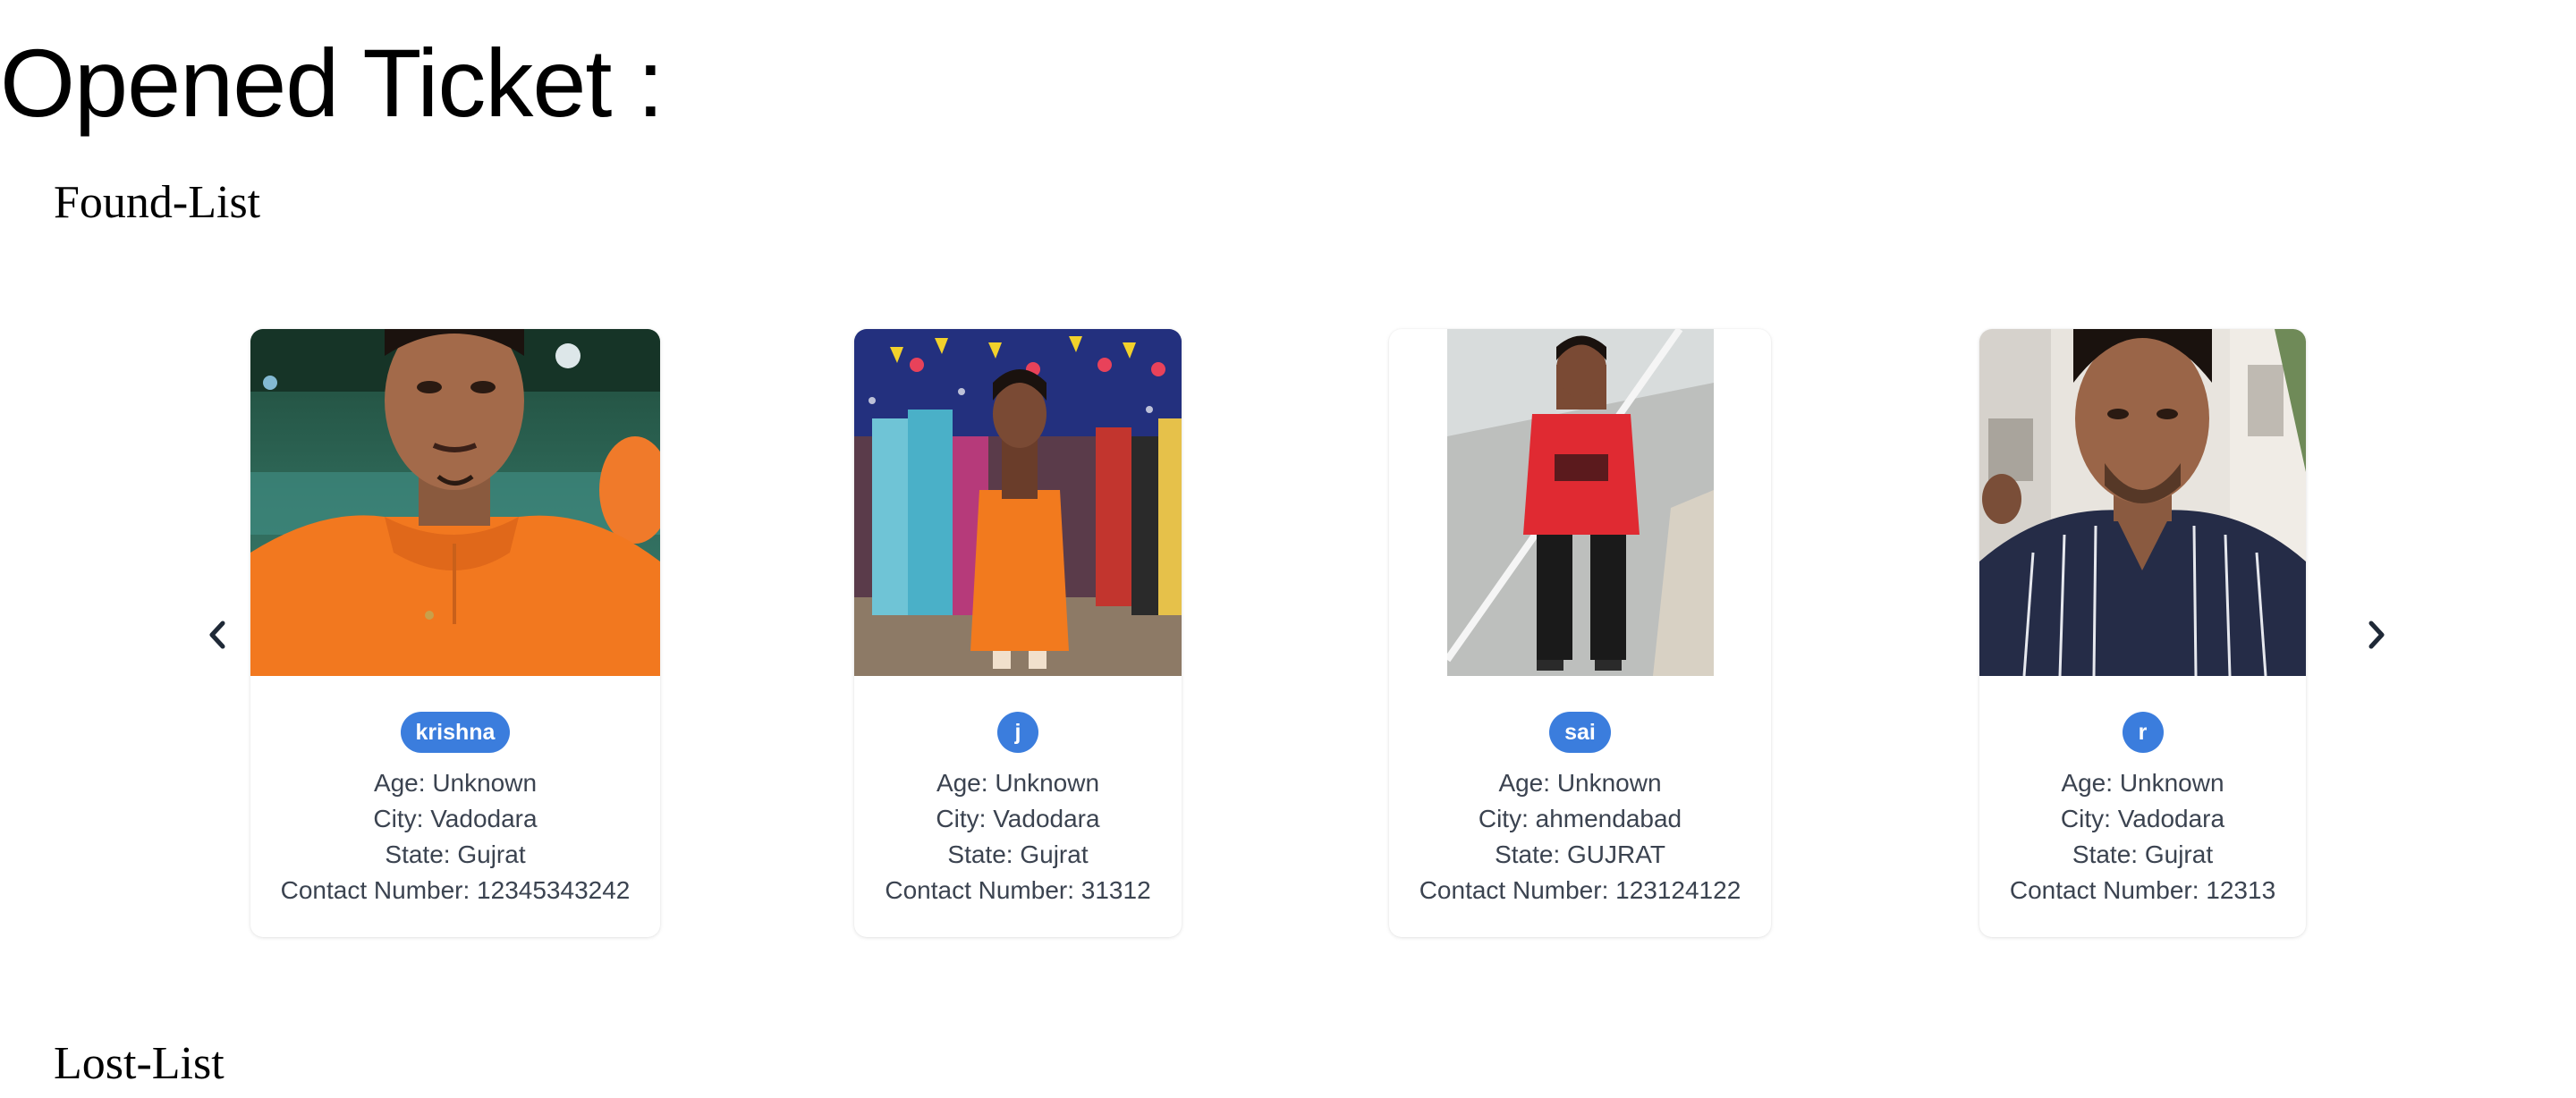  I want to click on name-badge: r, so click(2143, 732).